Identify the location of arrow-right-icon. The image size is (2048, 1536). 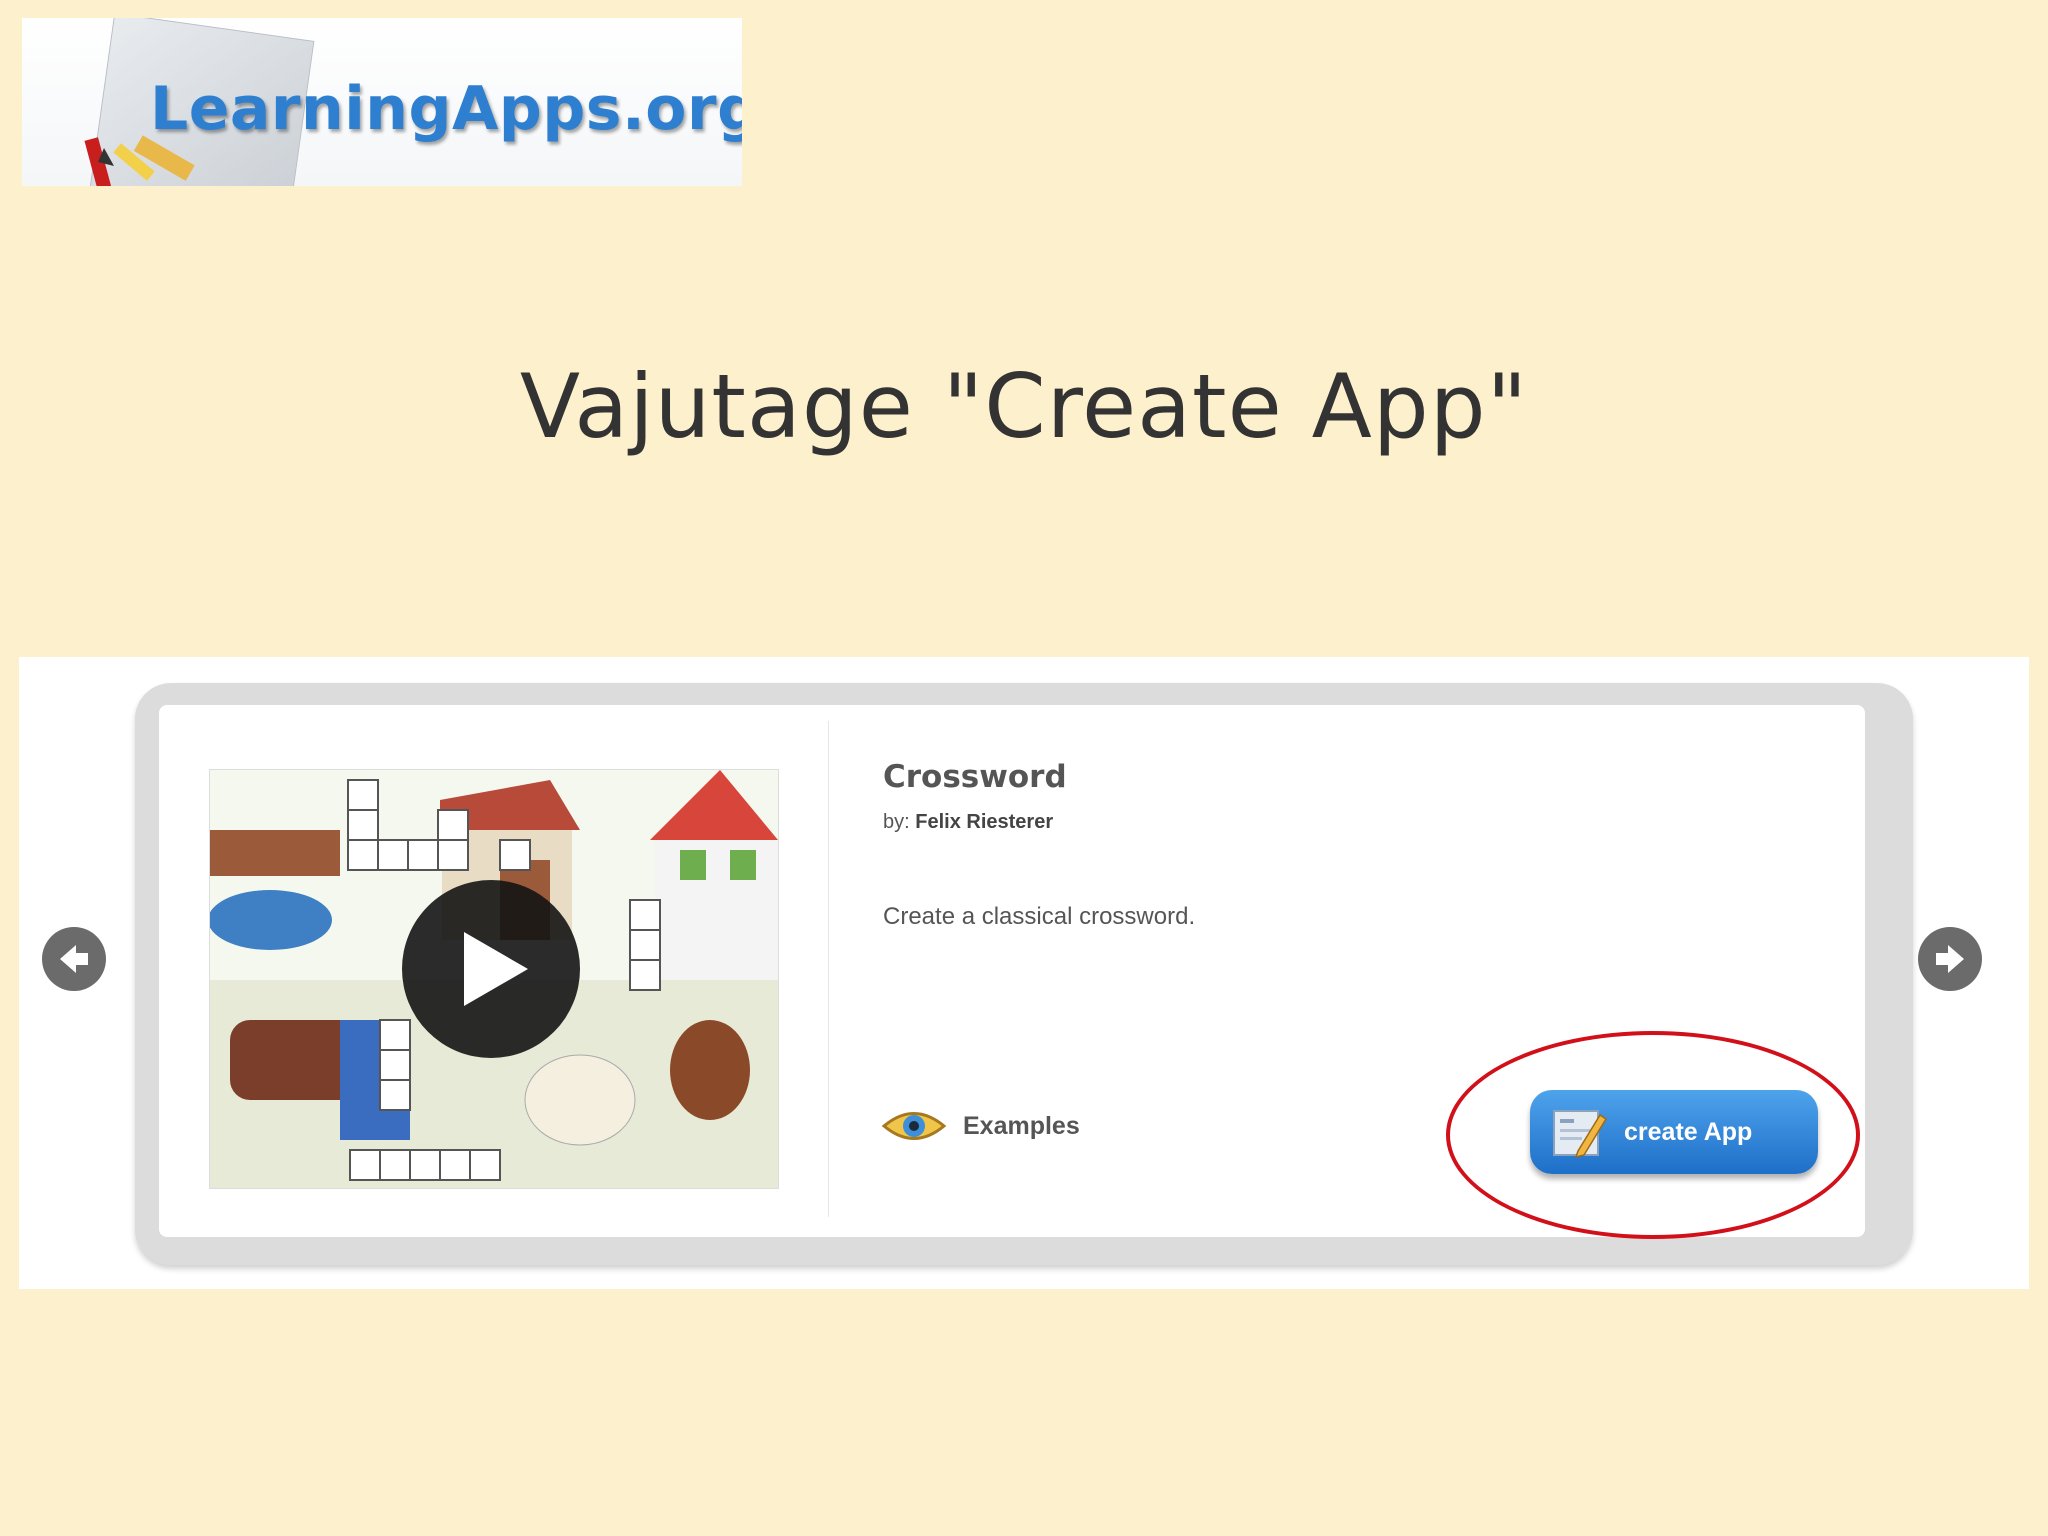
(1950, 959).